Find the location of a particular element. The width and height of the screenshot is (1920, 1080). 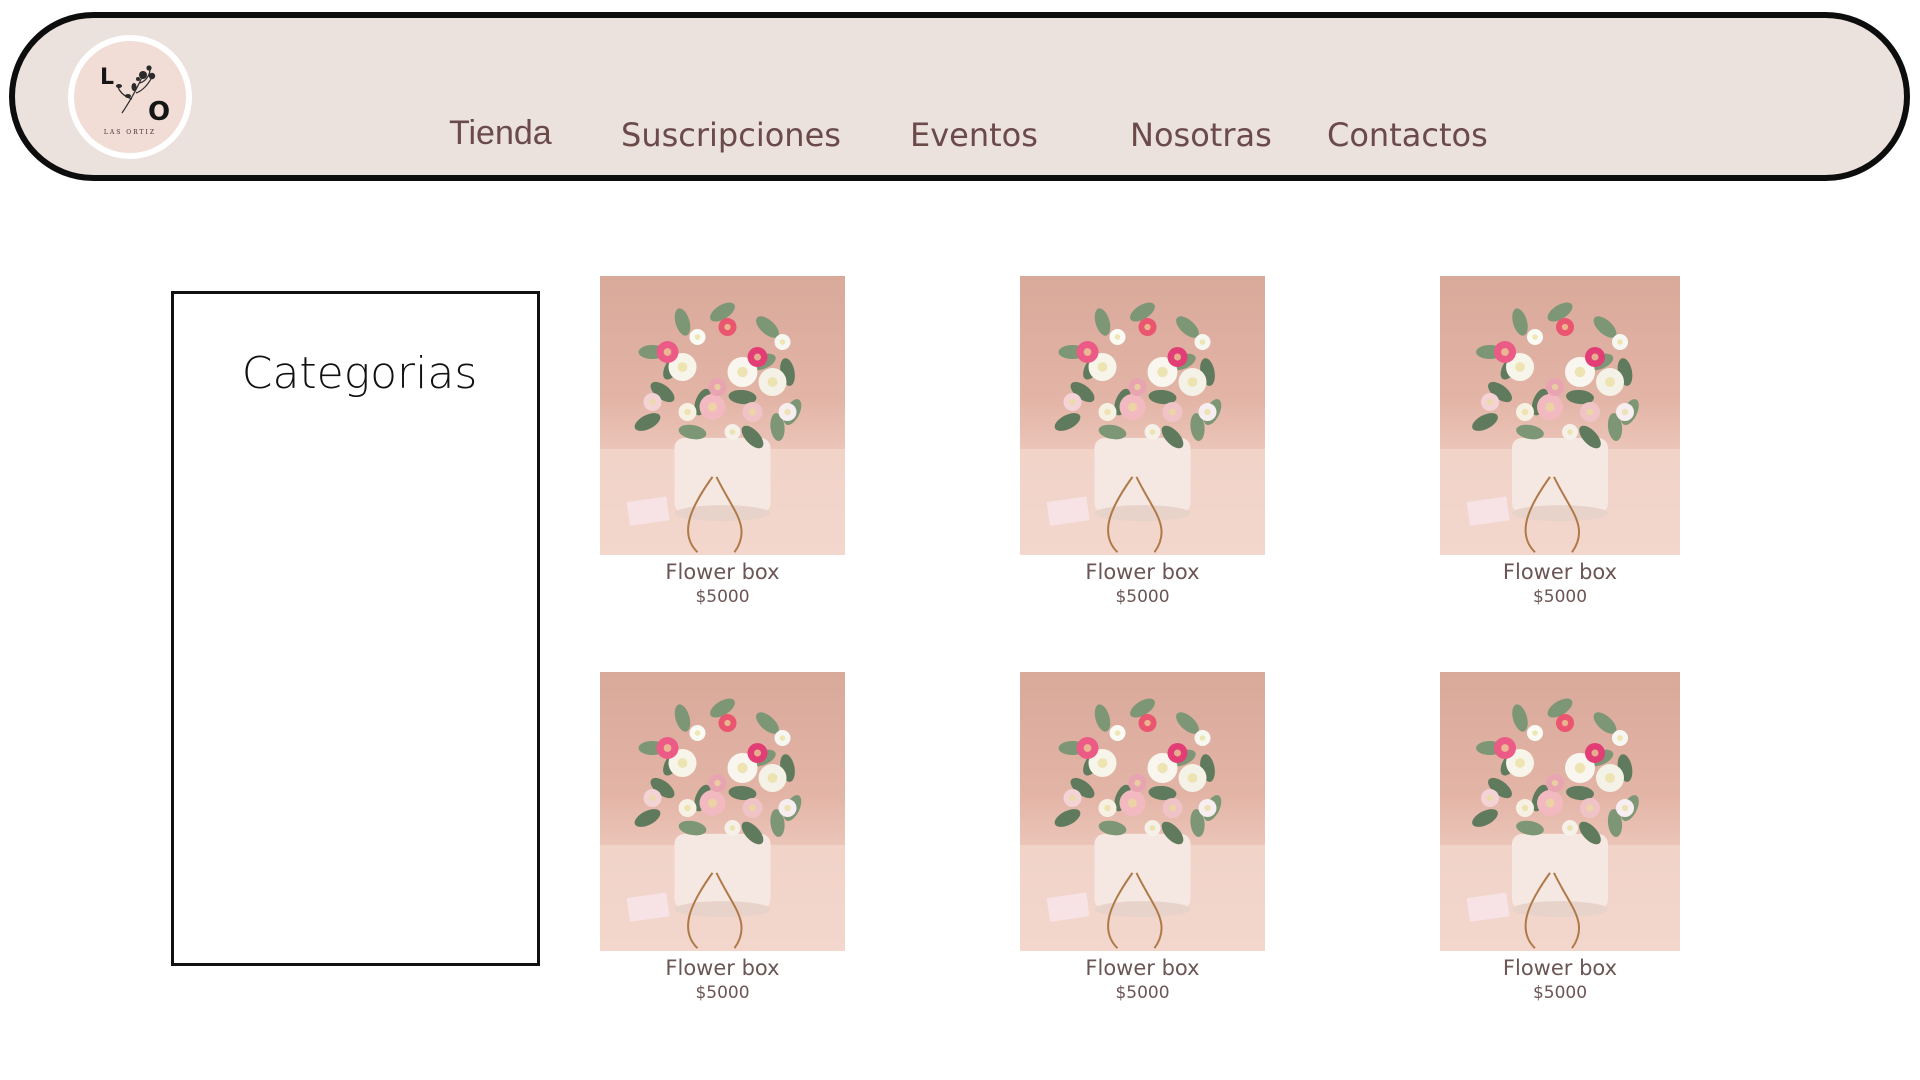

brand-logo: L O LAS ORTIZ is located at coordinates (130, 97).